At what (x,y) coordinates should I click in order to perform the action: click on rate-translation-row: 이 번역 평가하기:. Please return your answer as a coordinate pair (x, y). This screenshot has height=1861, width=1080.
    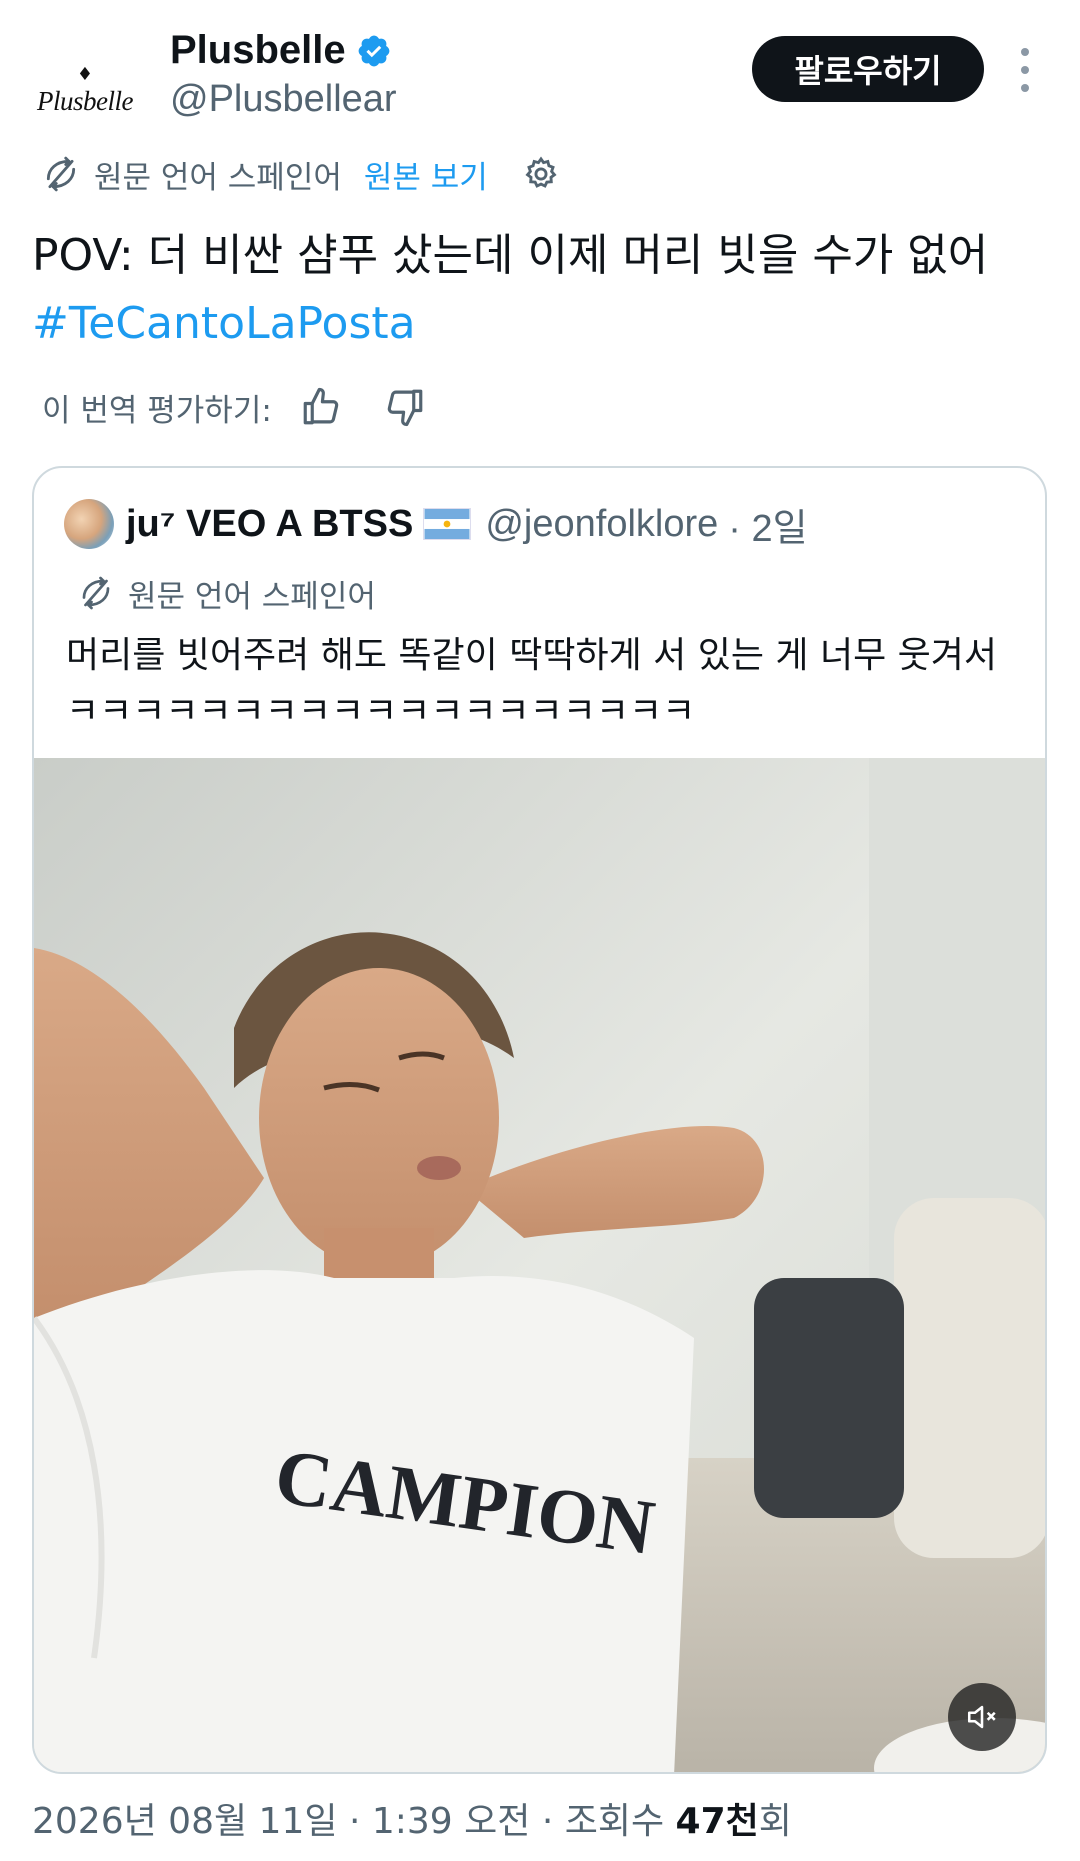
    Looking at the image, I should click on (234, 407).